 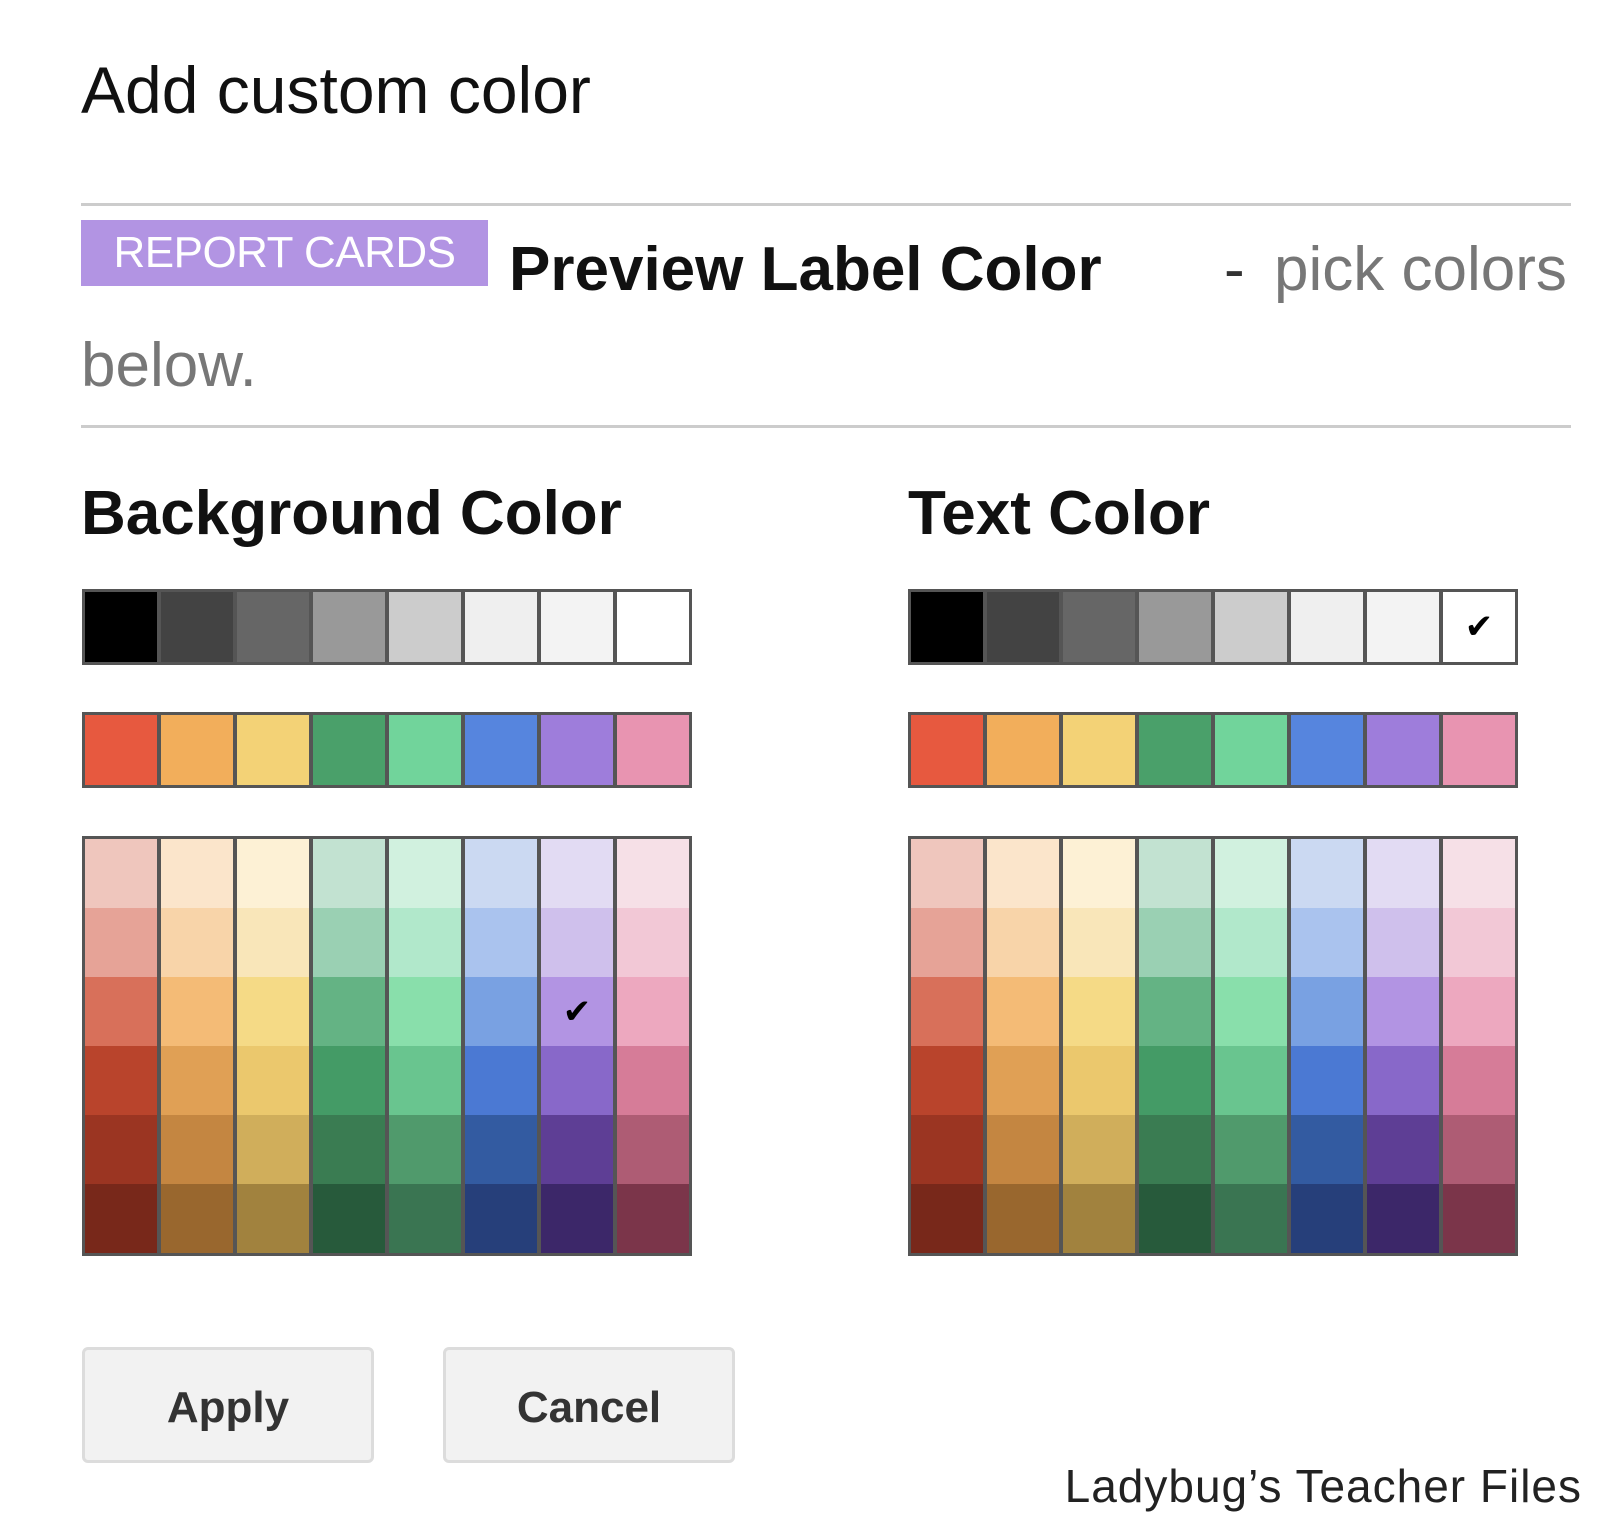 I want to click on text-color-swatch-selected, so click(x=1479, y=627).